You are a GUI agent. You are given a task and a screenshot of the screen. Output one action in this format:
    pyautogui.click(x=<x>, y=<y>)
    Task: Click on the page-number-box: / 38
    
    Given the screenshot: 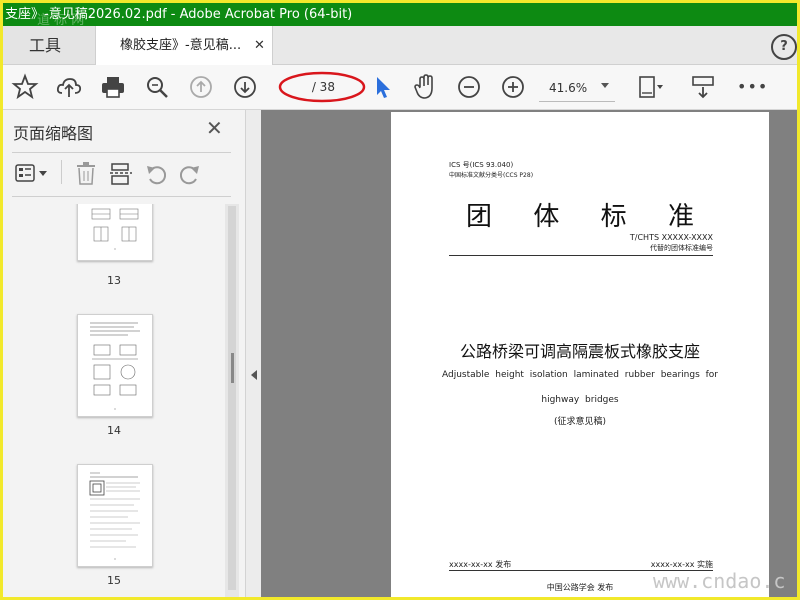 What is the action you would take?
    pyautogui.click(x=324, y=88)
    